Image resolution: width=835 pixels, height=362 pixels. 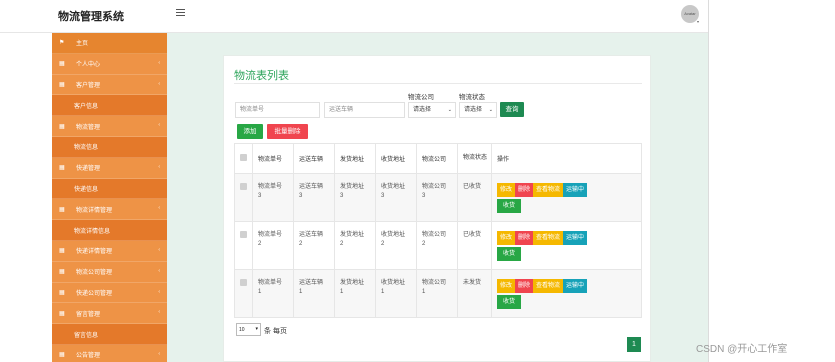 What do you see at coordinates (88, 127) in the screenshot?
I see `sidebar-item-label: 物流管理` at bounding box center [88, 127].